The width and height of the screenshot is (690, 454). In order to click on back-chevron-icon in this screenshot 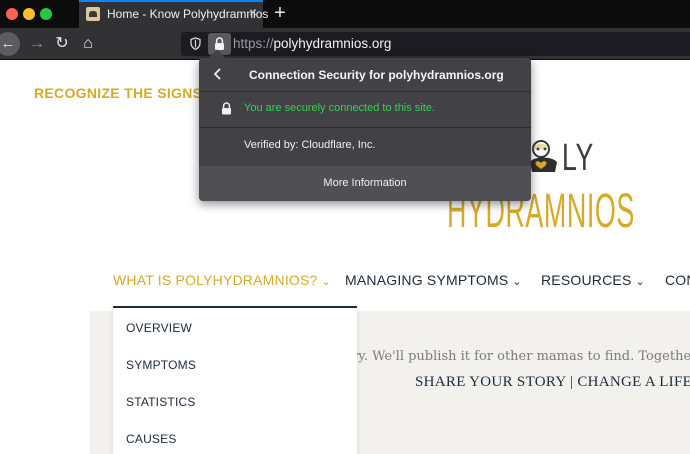, I will do `click(218, 74)`.